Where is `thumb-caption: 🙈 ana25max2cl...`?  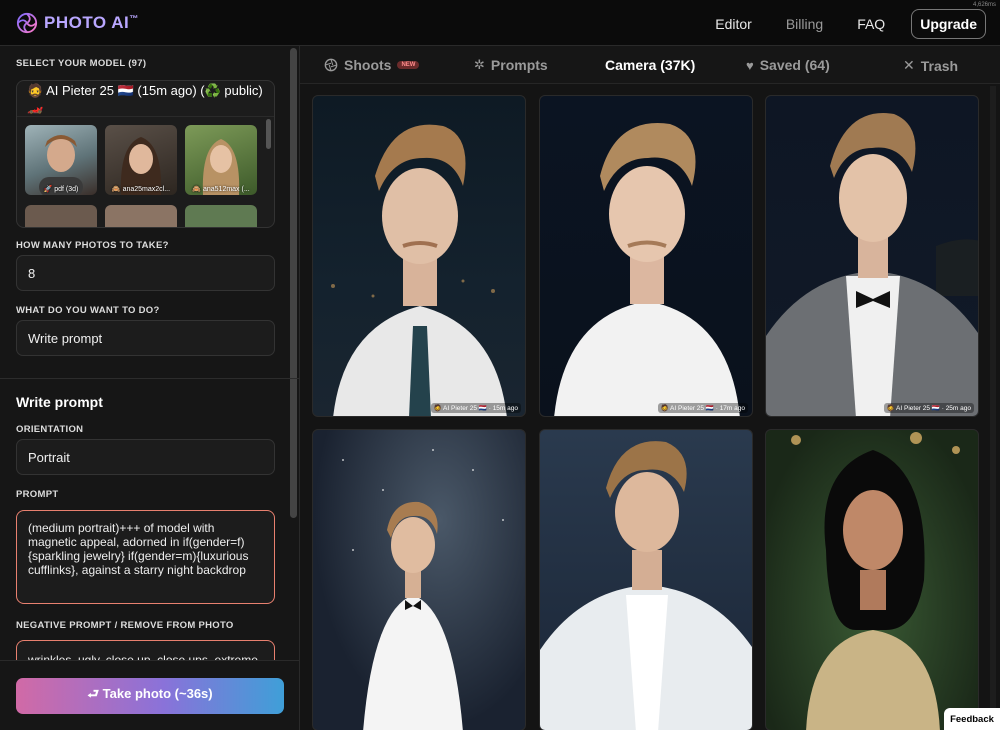
thumb-caption: 🙈 ana25max2cl... is located at coordinates (141, 189).